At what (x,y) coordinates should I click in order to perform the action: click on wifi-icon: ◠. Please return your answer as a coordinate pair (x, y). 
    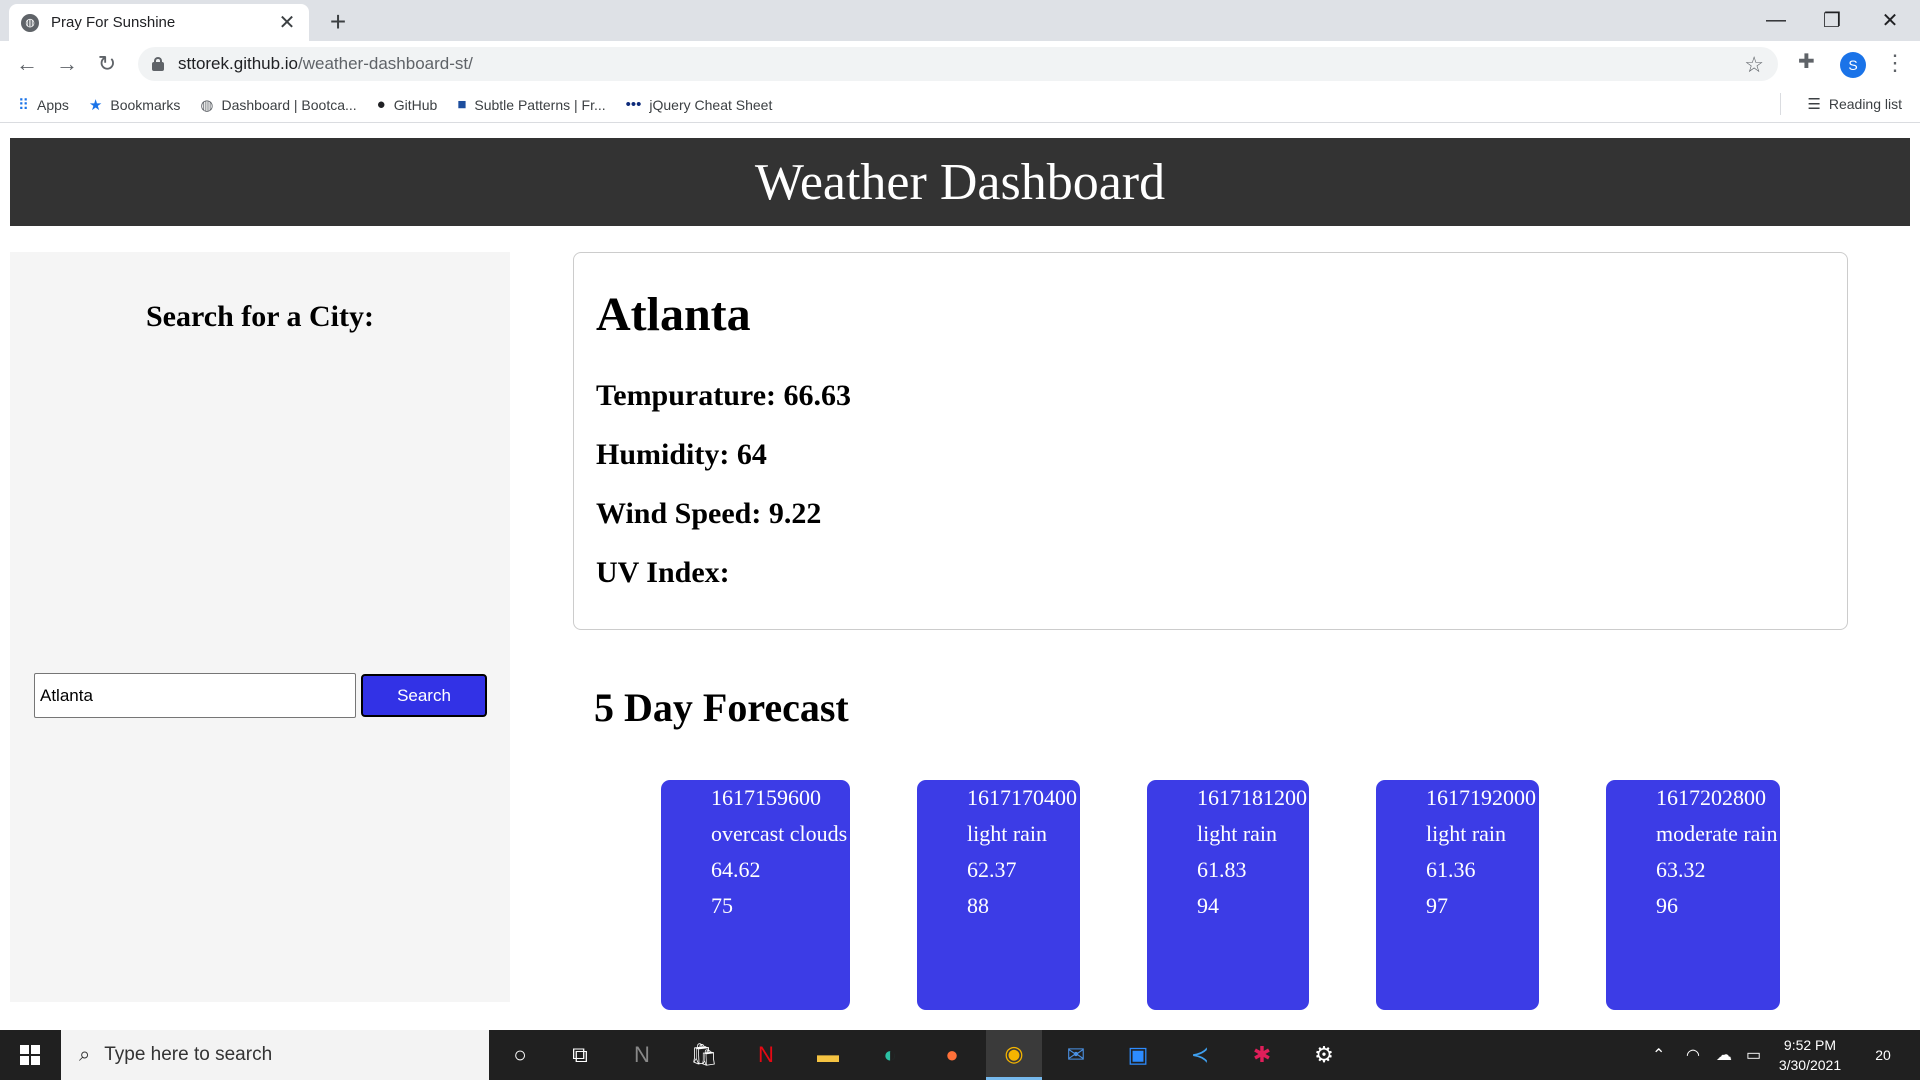
    Looking at the image, I should click on (1693, 1055).